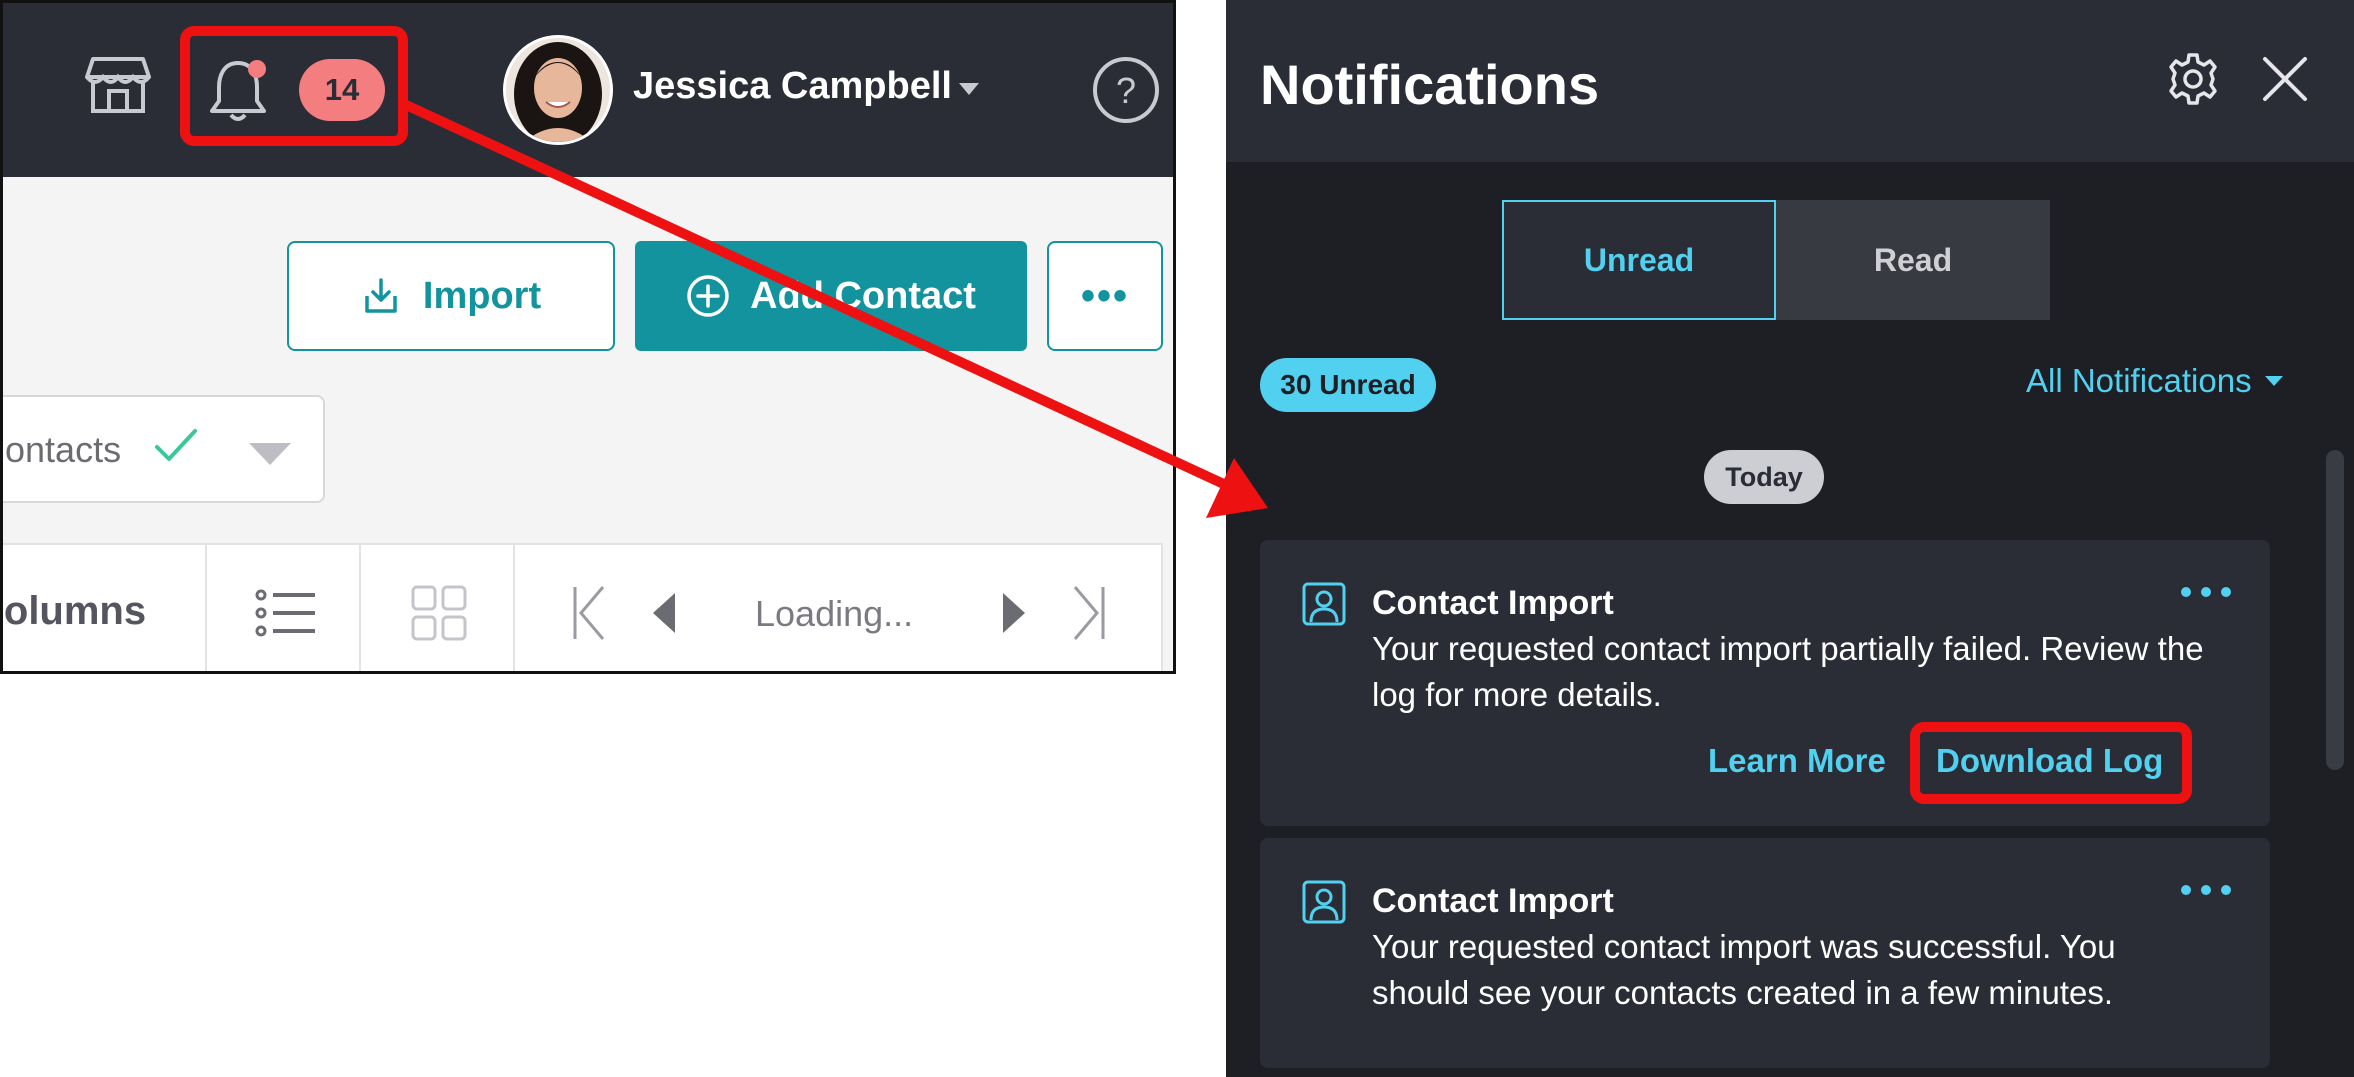  I want to click on plus-circle-icon, so click(708, 296).